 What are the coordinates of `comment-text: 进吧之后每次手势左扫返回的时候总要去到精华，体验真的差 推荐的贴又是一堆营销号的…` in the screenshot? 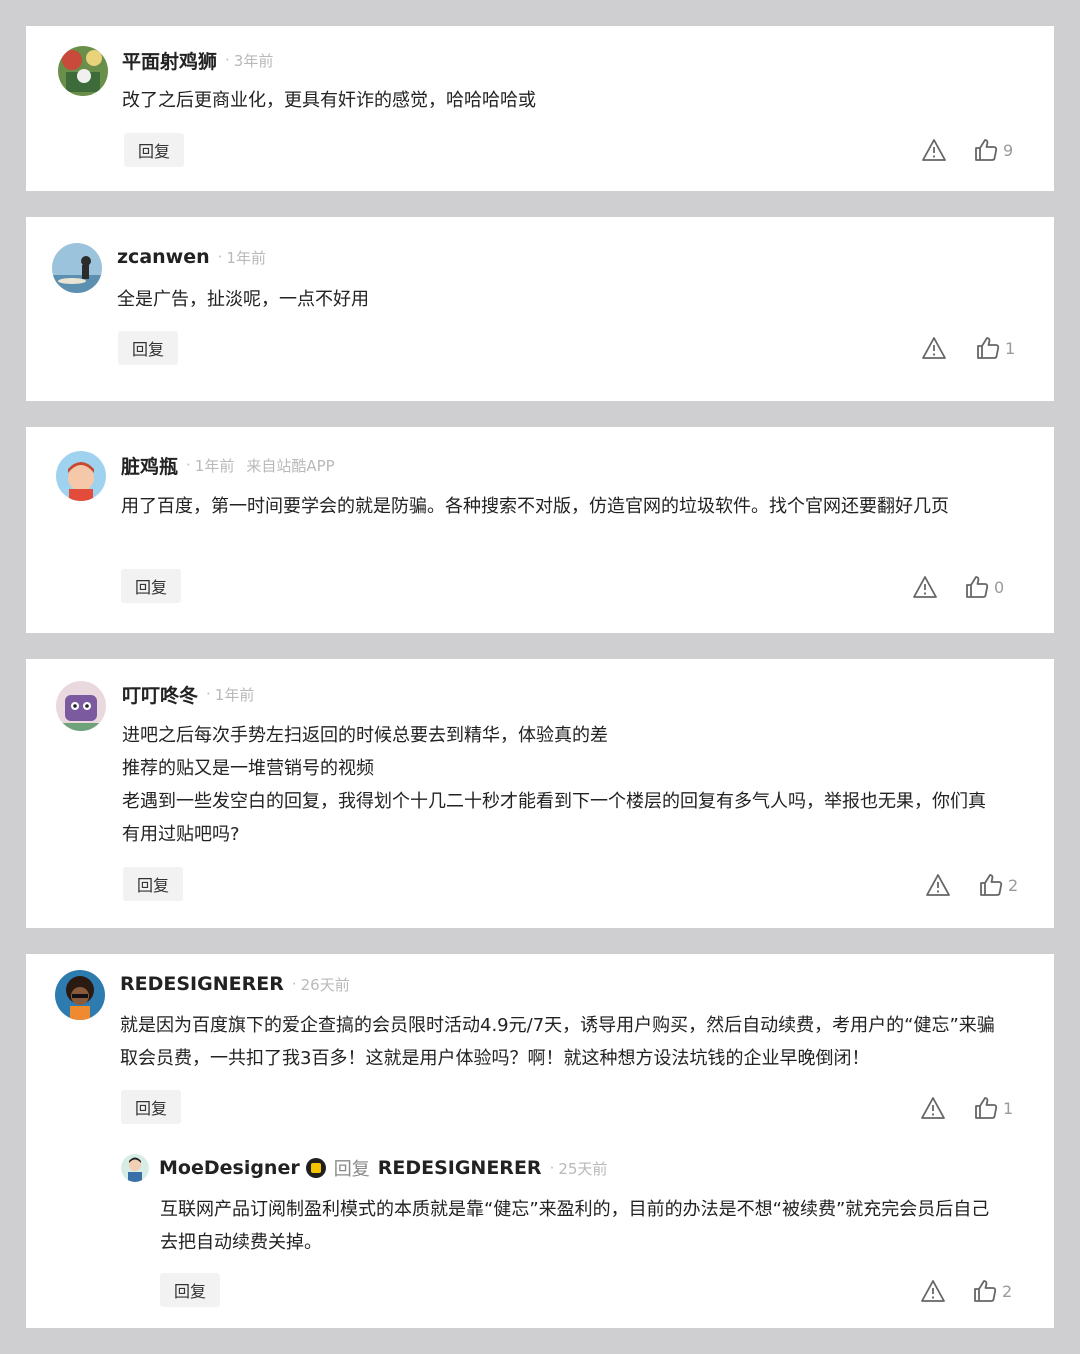 It's located at (554, 785).